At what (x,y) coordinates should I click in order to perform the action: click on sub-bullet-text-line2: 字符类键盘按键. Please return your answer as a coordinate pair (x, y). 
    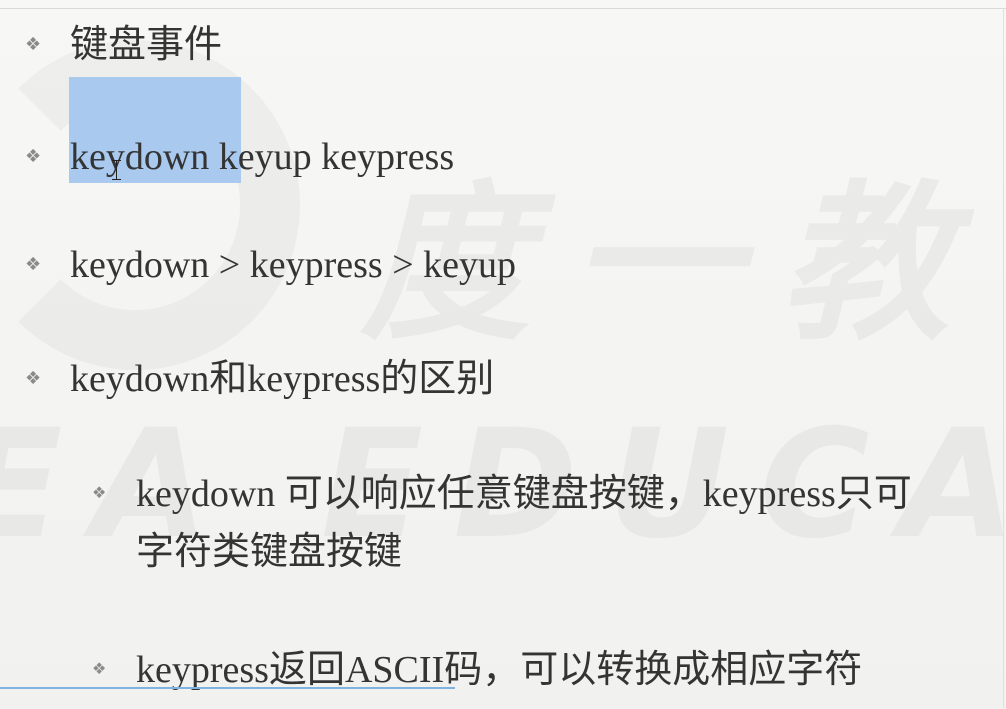
    Looking at the image, I should click on (269, 552).